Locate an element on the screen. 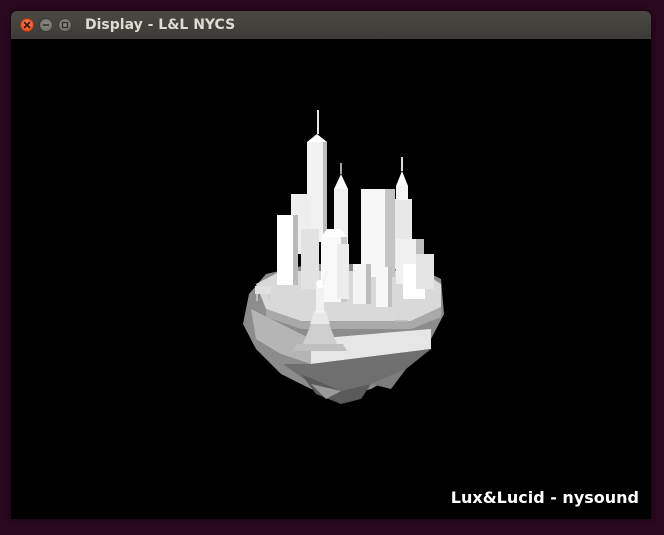  window-title: Display - L&L NYCS is located at coordinates (160, 25).